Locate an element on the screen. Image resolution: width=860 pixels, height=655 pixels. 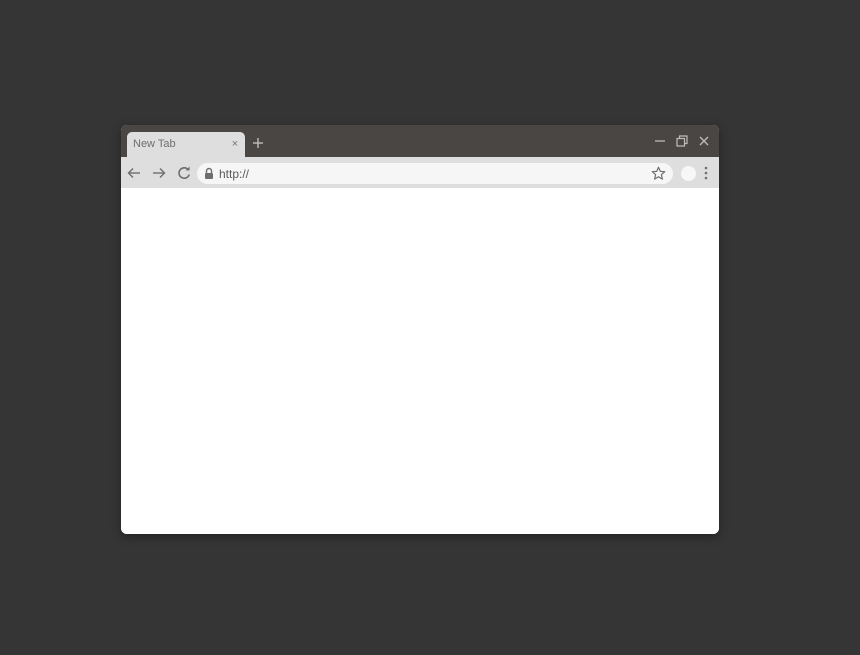
plus-icon is located at coordinates (258, 143).